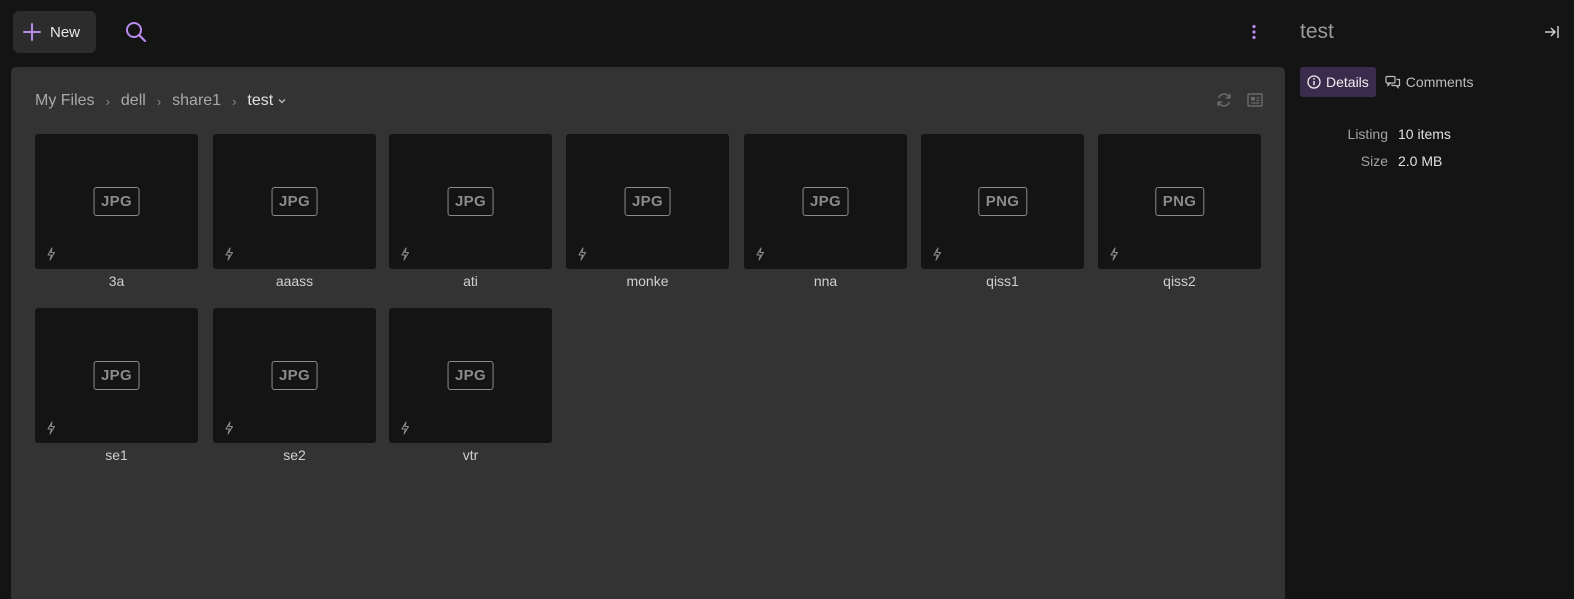 The image size is (1574, 599). I want to click on file-tile: JPG se1, so click(116, 385).